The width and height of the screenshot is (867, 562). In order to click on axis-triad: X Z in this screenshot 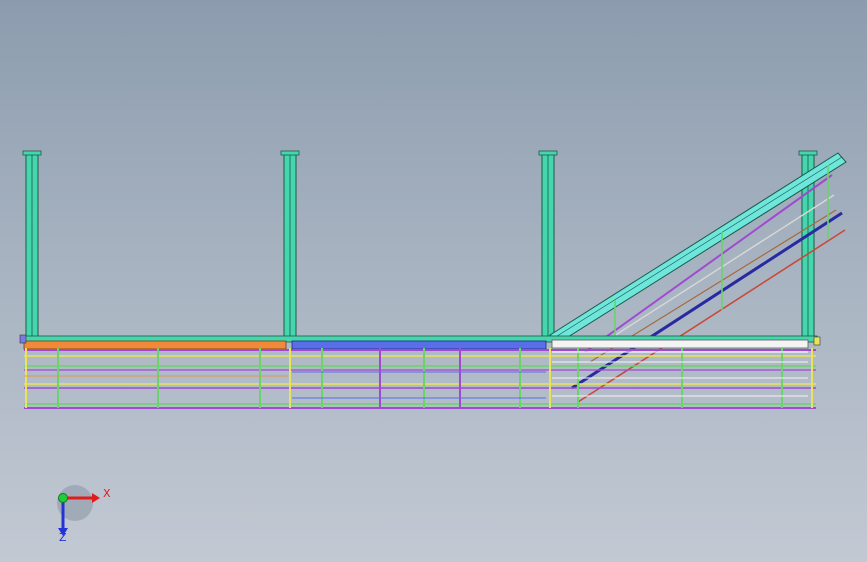, I will do `click(84, 514)`.